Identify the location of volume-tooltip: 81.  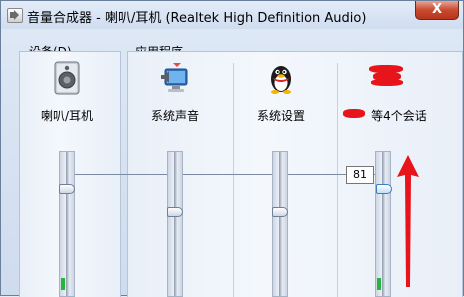
(360, 175).